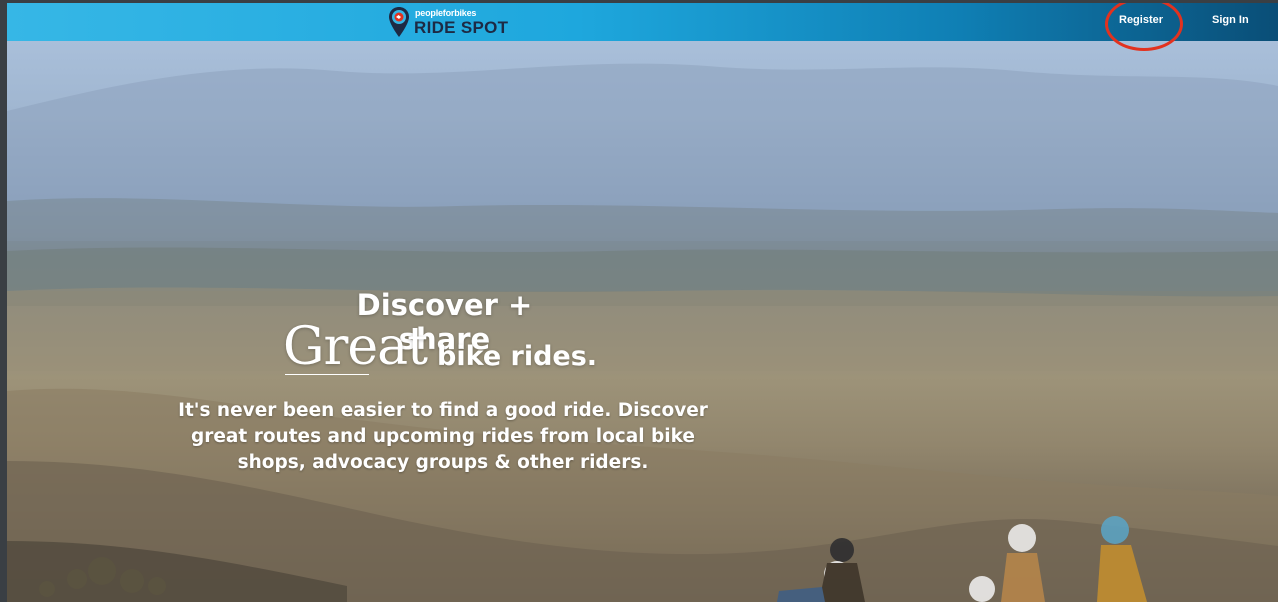 The image size is (1278, 602). Describe the element at coordinates (399, 22) in the screenshot. I see `map-pin-icon` at that location.